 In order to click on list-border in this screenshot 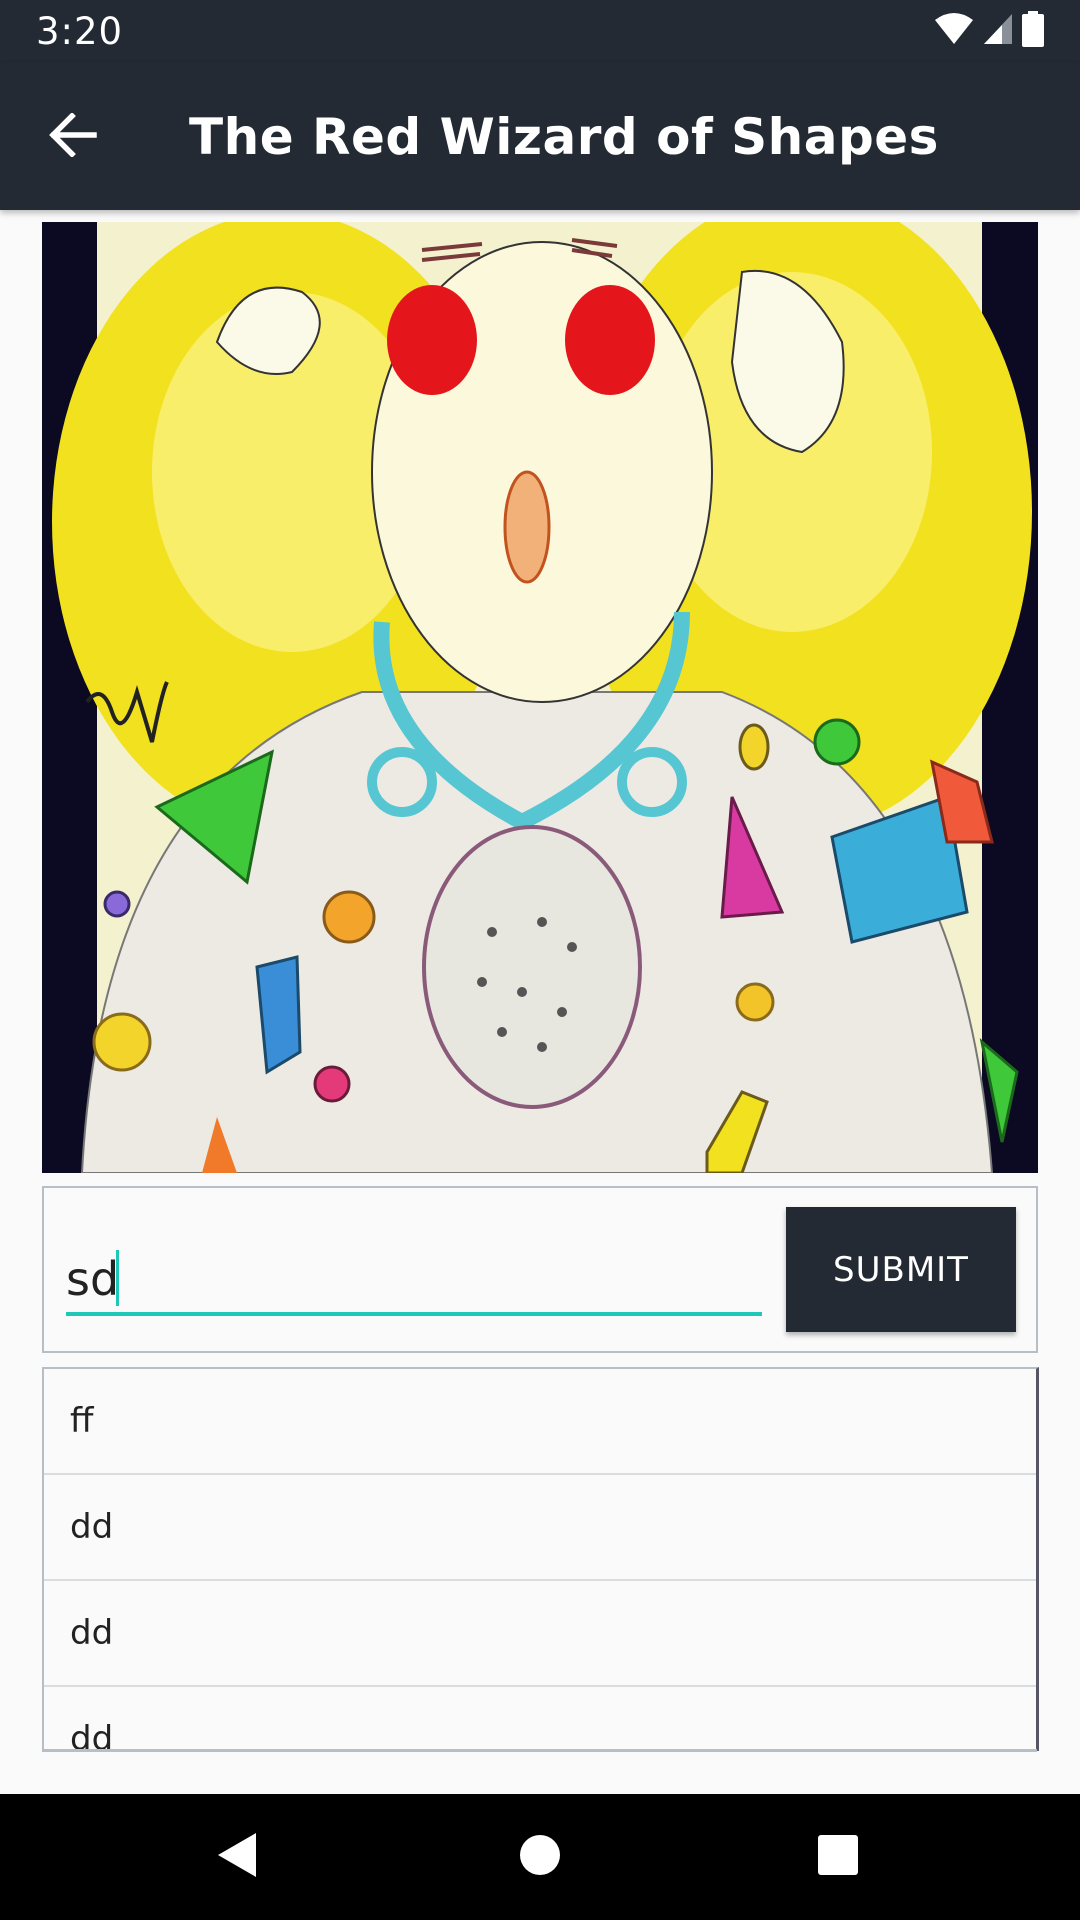, I will do `click(539, 1750)`.